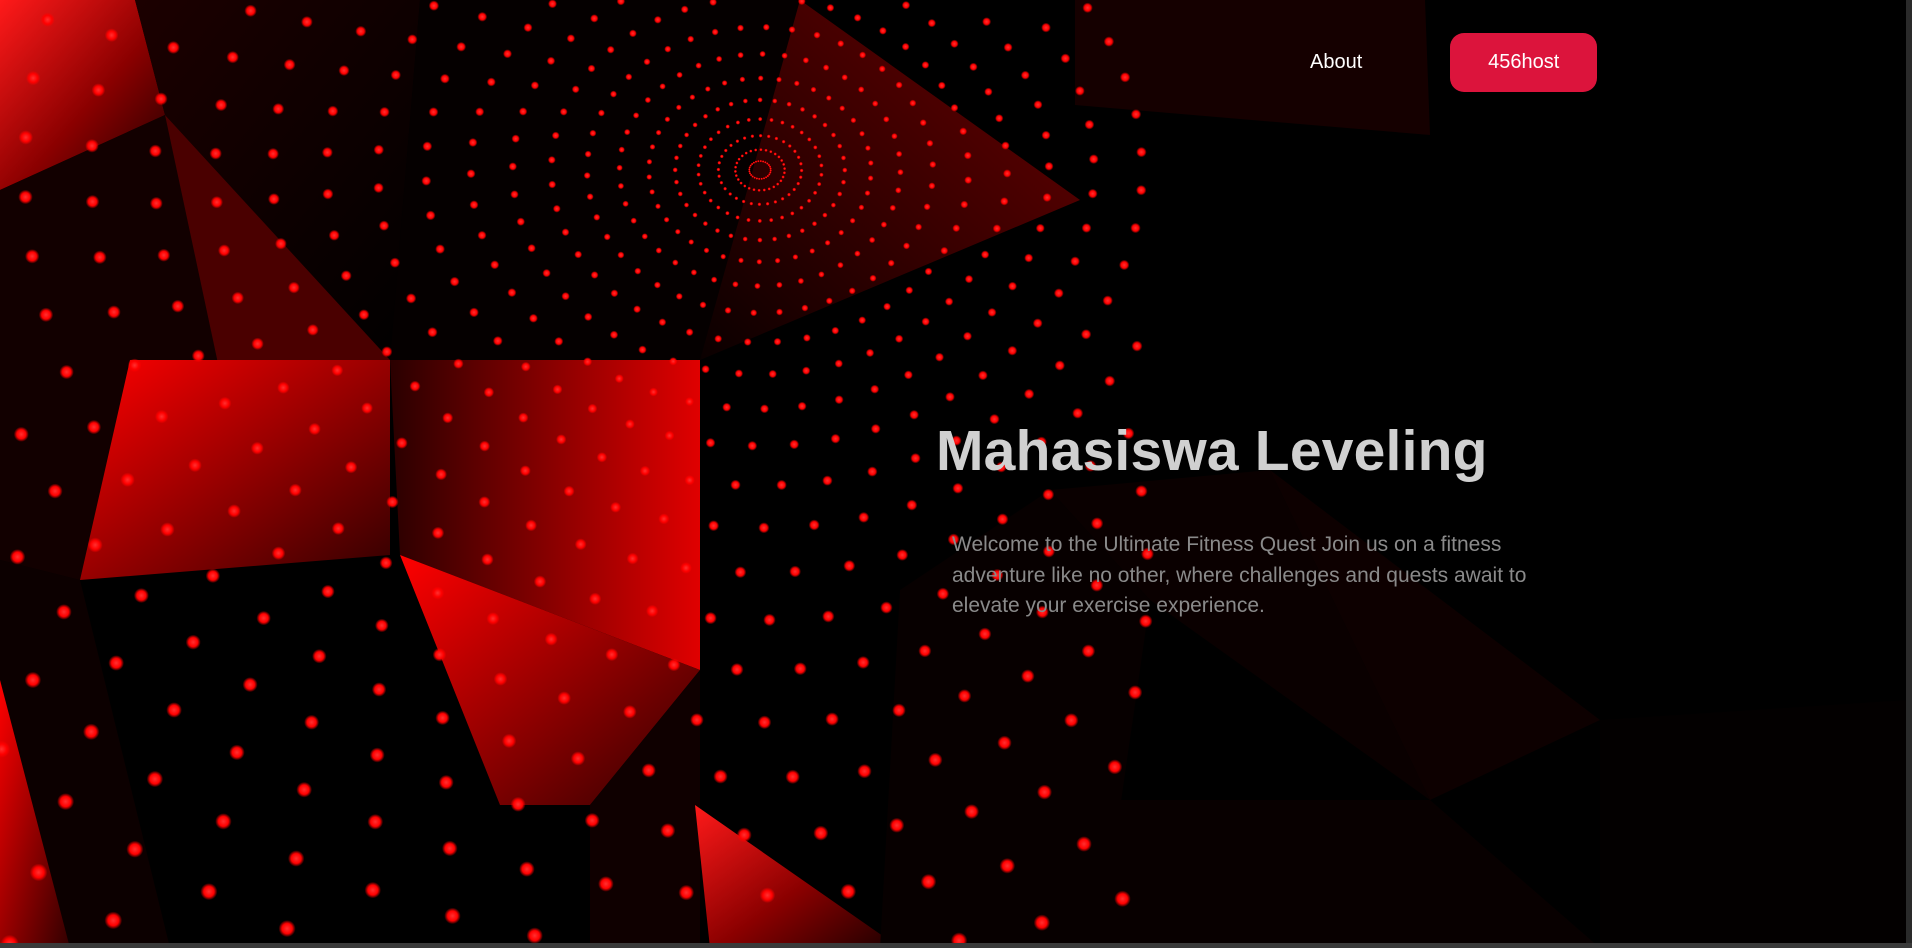 The image size is (1912, 948). I want to click on host-button: 456host, so click(1524, 62).